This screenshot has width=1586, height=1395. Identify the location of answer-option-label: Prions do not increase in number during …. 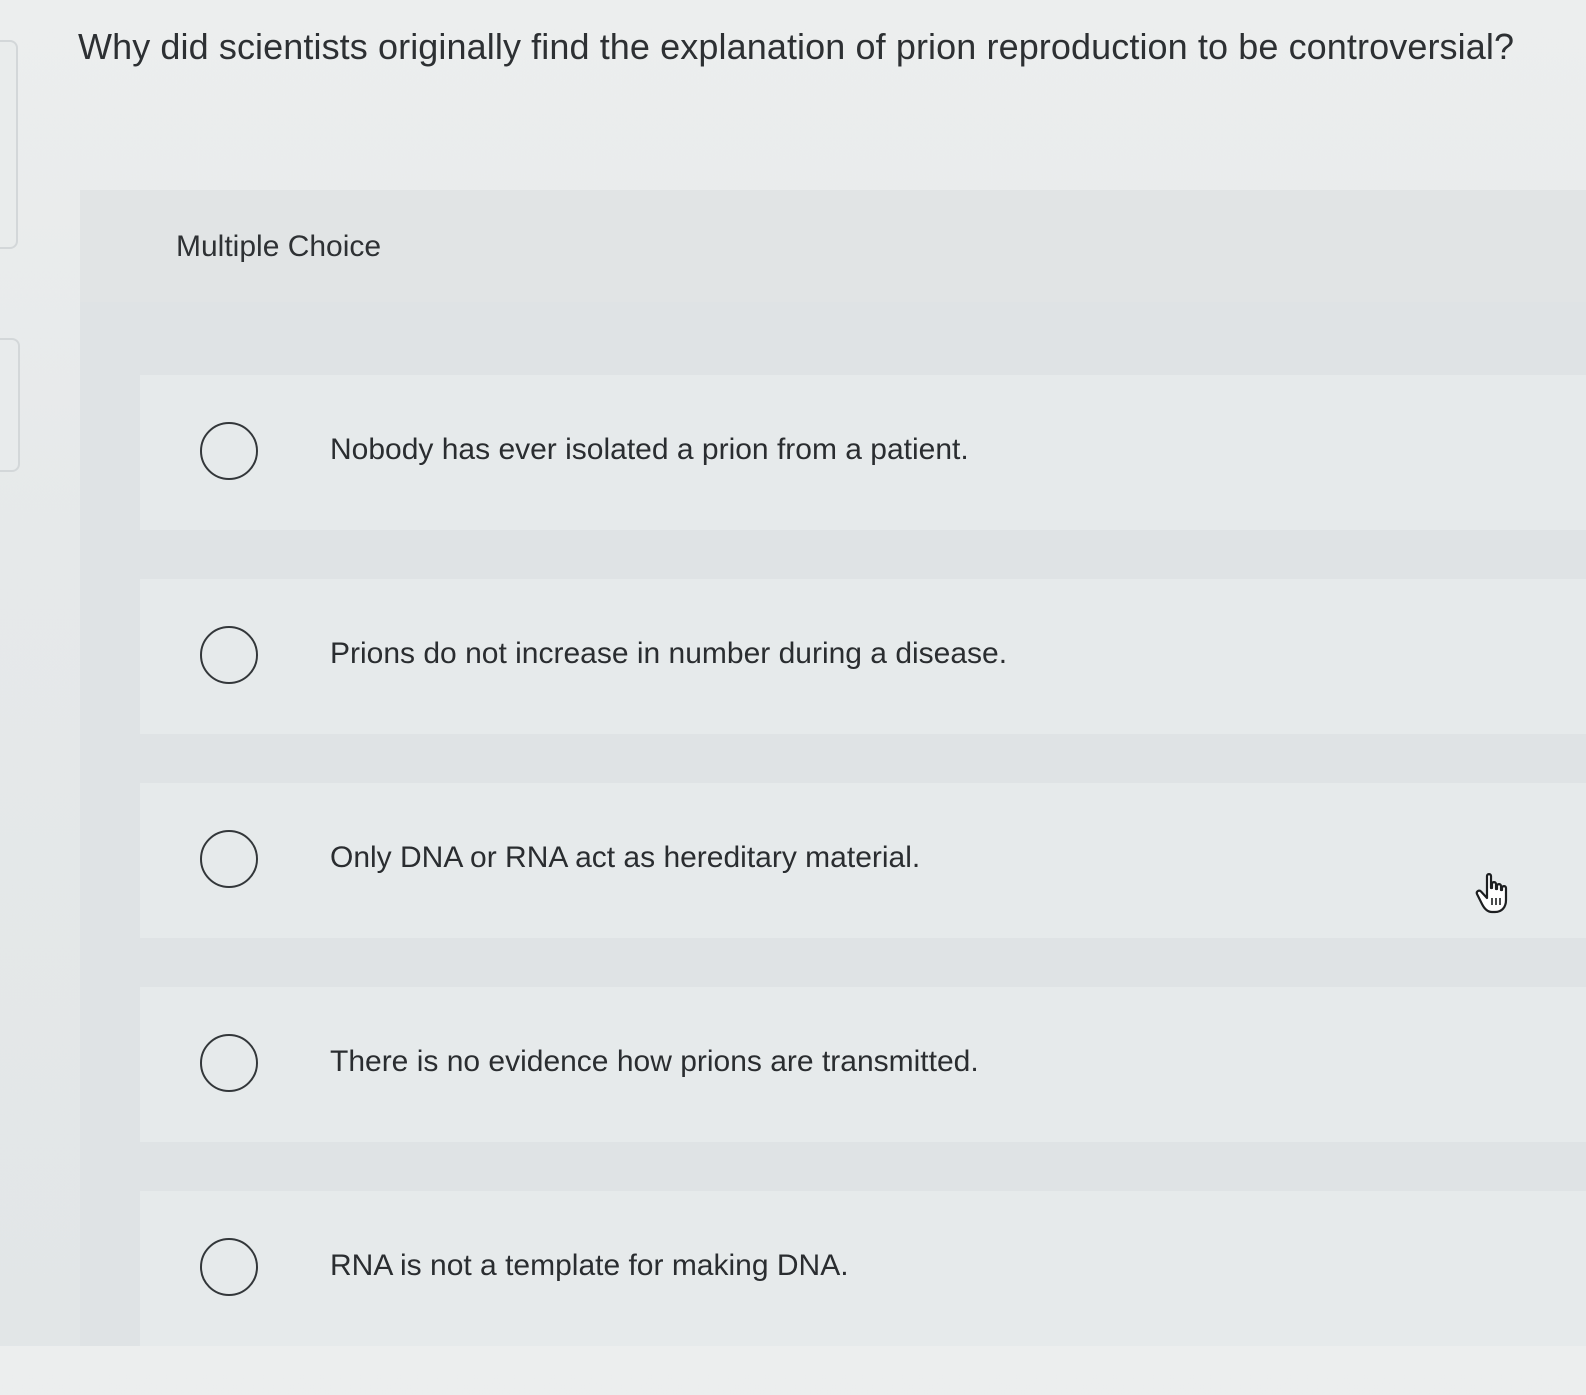
(668, 654).